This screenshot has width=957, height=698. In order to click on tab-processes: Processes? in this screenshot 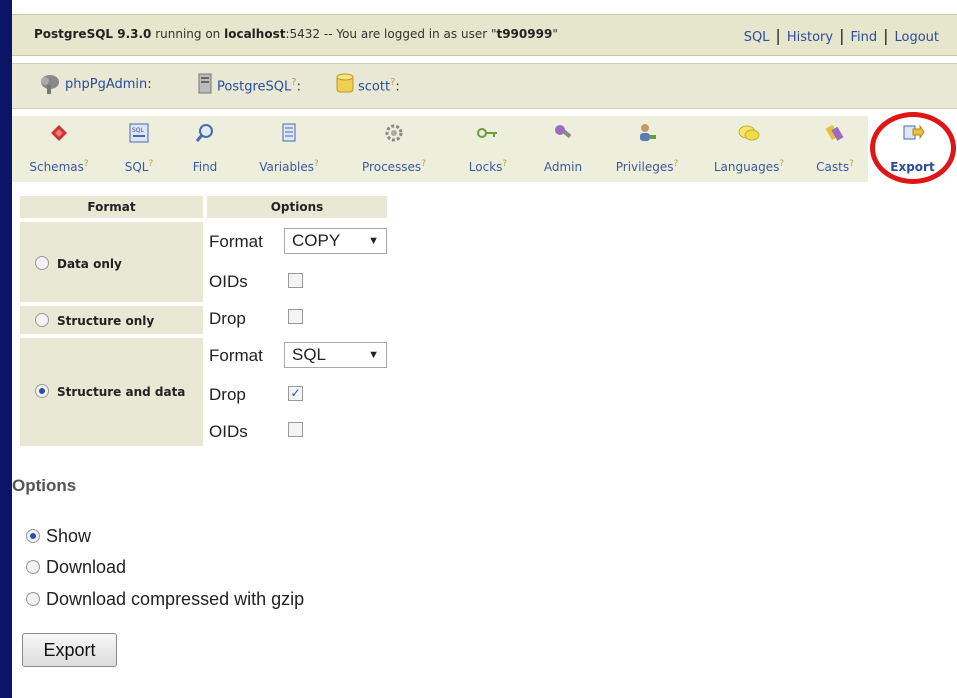, I will do `click(394, 149)`.